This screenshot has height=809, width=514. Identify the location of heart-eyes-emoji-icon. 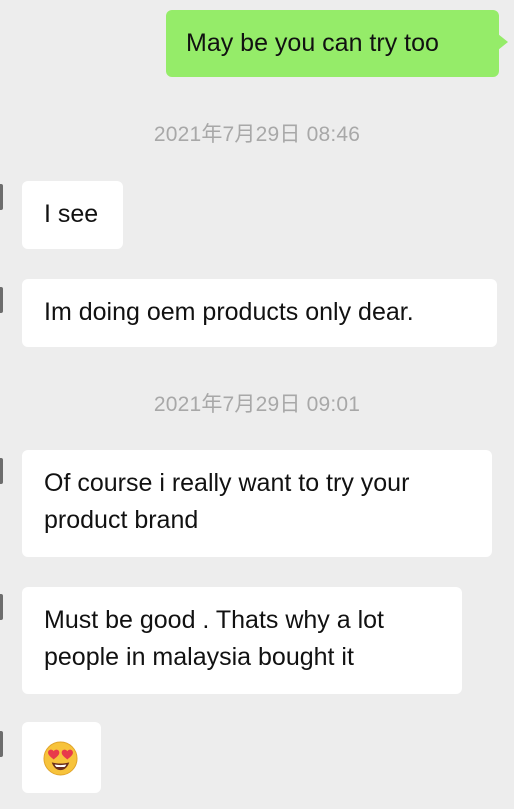
(60, 758).